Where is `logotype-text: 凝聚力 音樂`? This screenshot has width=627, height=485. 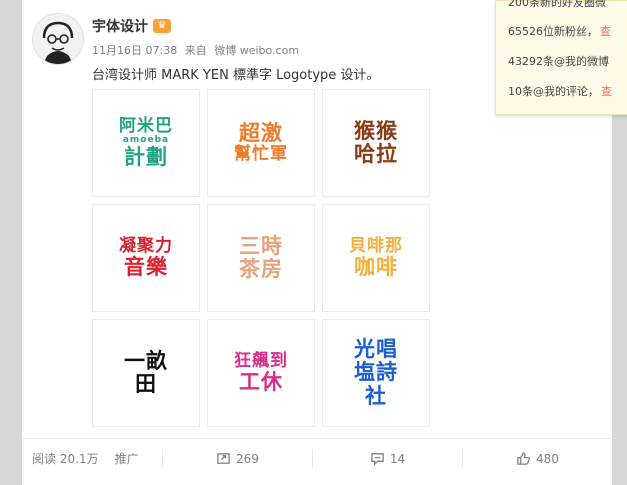 logotype-text: 凝聚力 音樂 is located at coordinates (146, 258).